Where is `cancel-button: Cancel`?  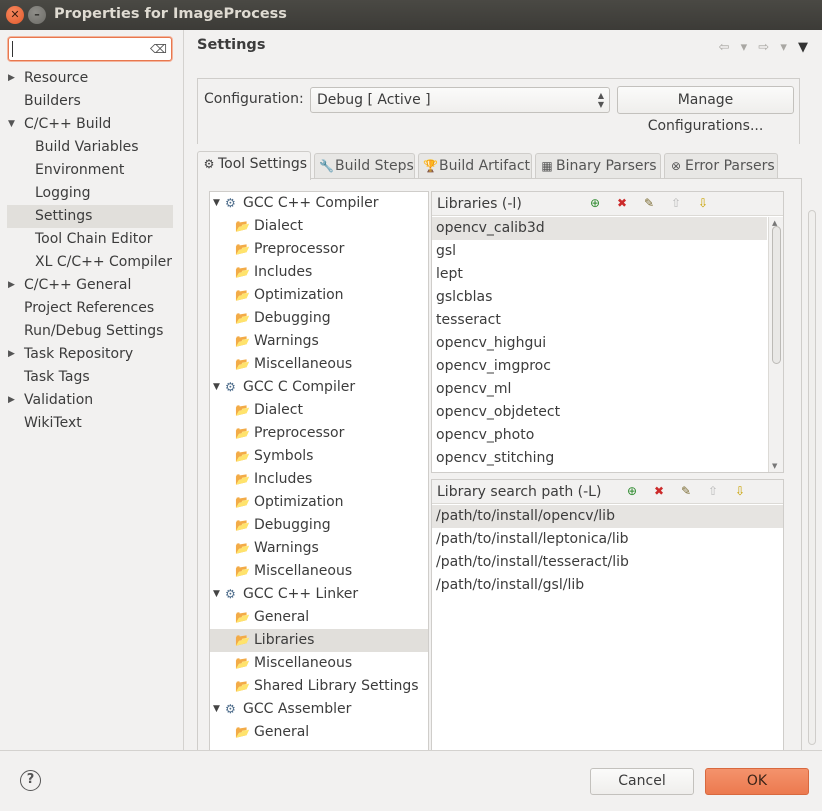 cancel-button: Cancel is located at coordinates (642, 781).